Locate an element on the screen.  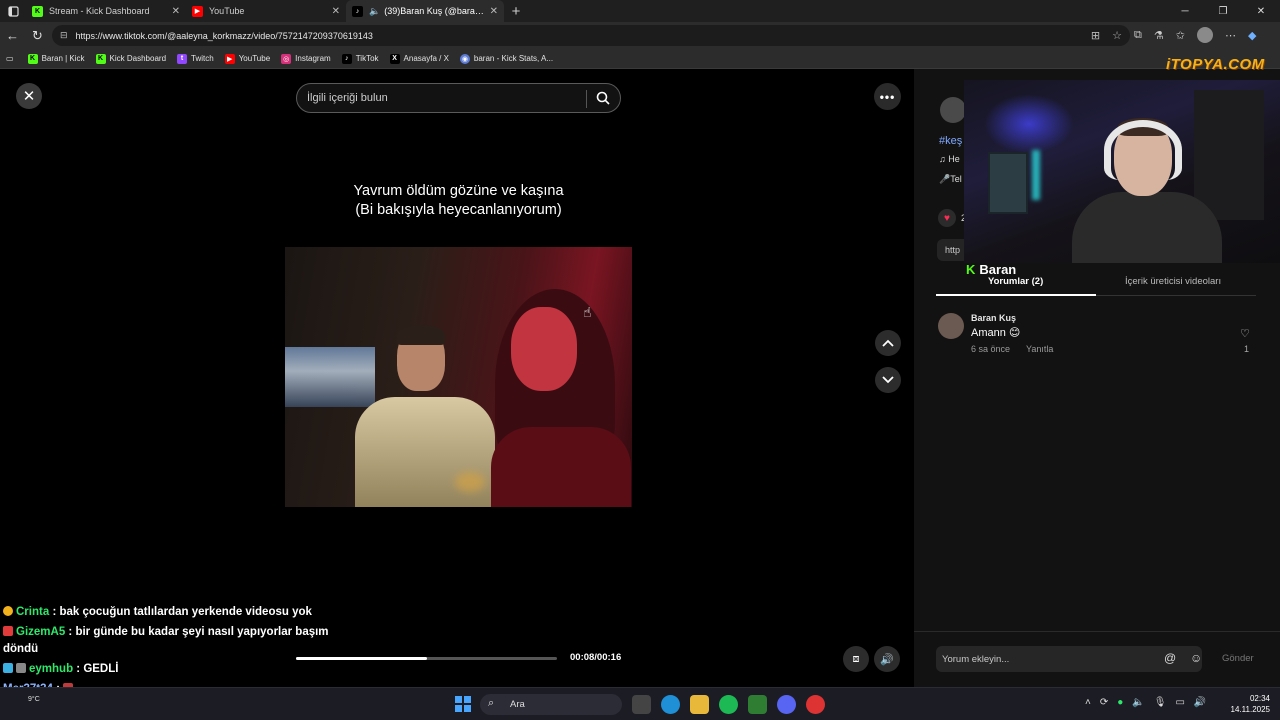
profile-avatar is located at coordinates (1204, 35).